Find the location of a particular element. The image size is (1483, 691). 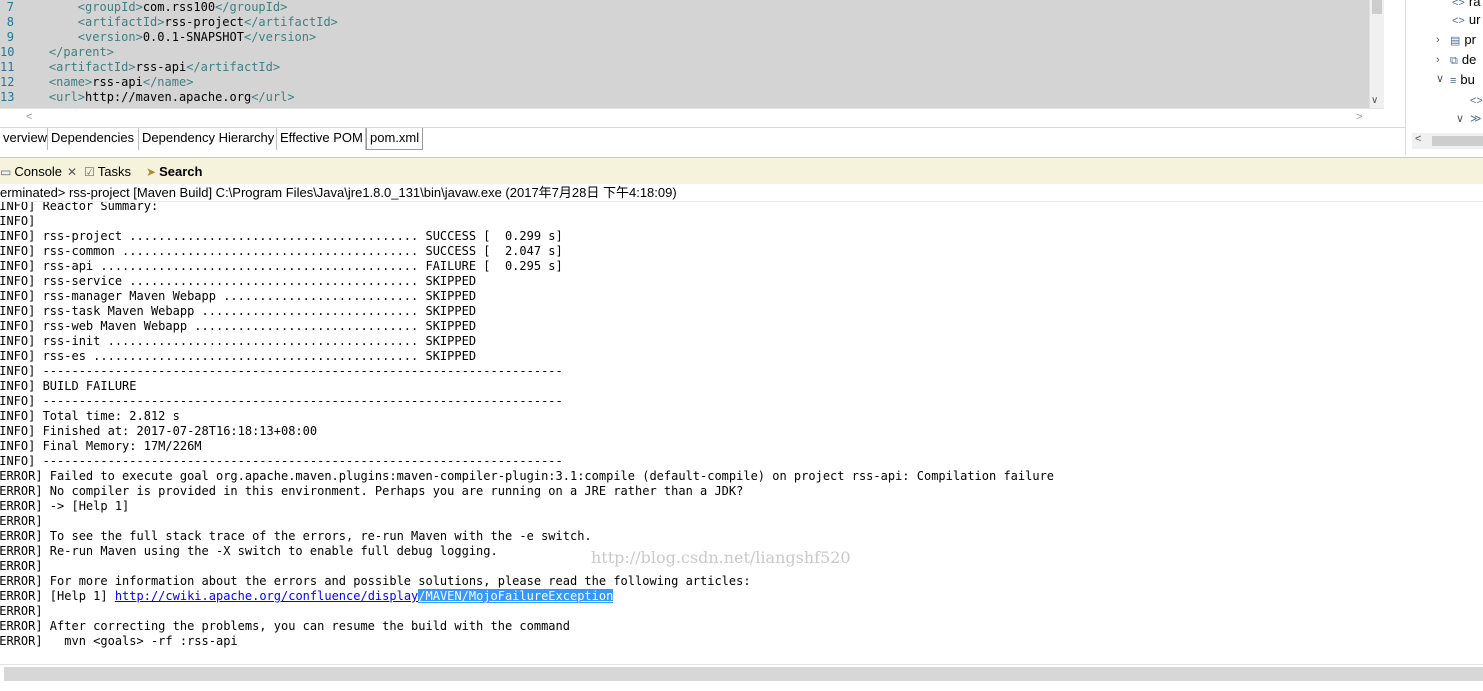

code-line: 8 <artifactId>rss-project</artifactId> is located at coordinates (684, 22).